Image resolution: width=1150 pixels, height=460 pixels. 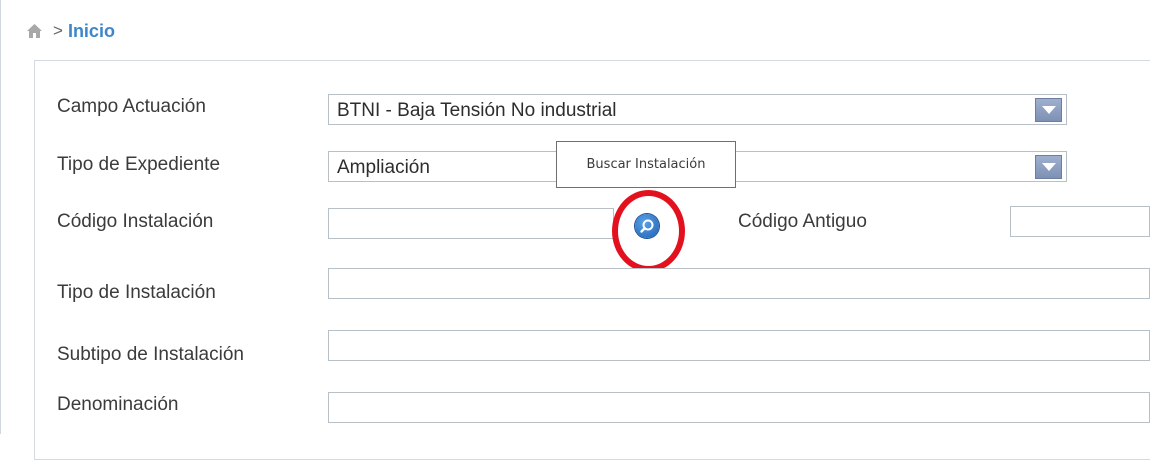 What do you see at coordinates (739, 345) in the screenshot?
I see `subtipo-instalacion-input` at bounding box center [739, 345].